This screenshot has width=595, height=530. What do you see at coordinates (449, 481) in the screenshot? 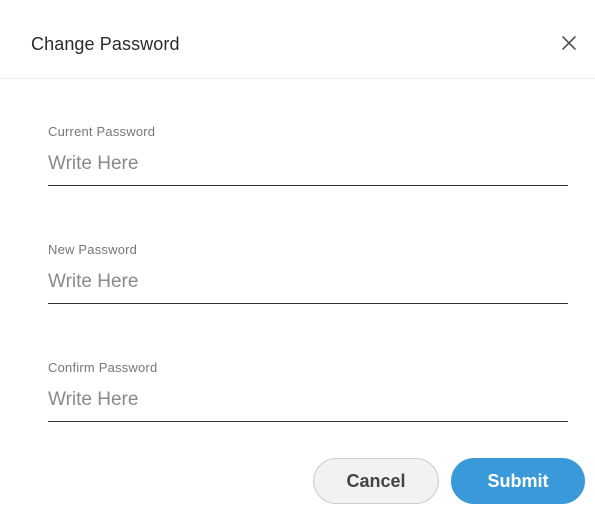
I see `dialog-actions: Cancel Submit` at bounding box center [449, 481].